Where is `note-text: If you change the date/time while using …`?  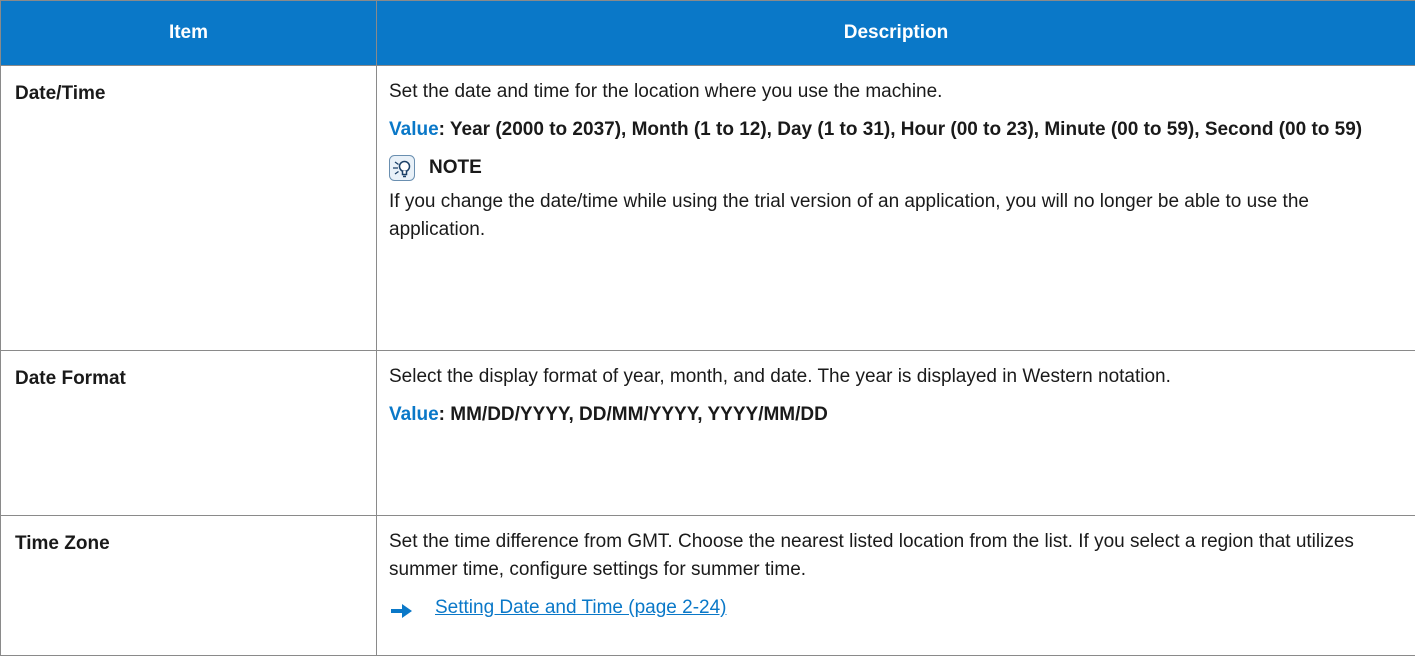
note-text: If you change the date/time while using … is located at coordinates (896, 216).